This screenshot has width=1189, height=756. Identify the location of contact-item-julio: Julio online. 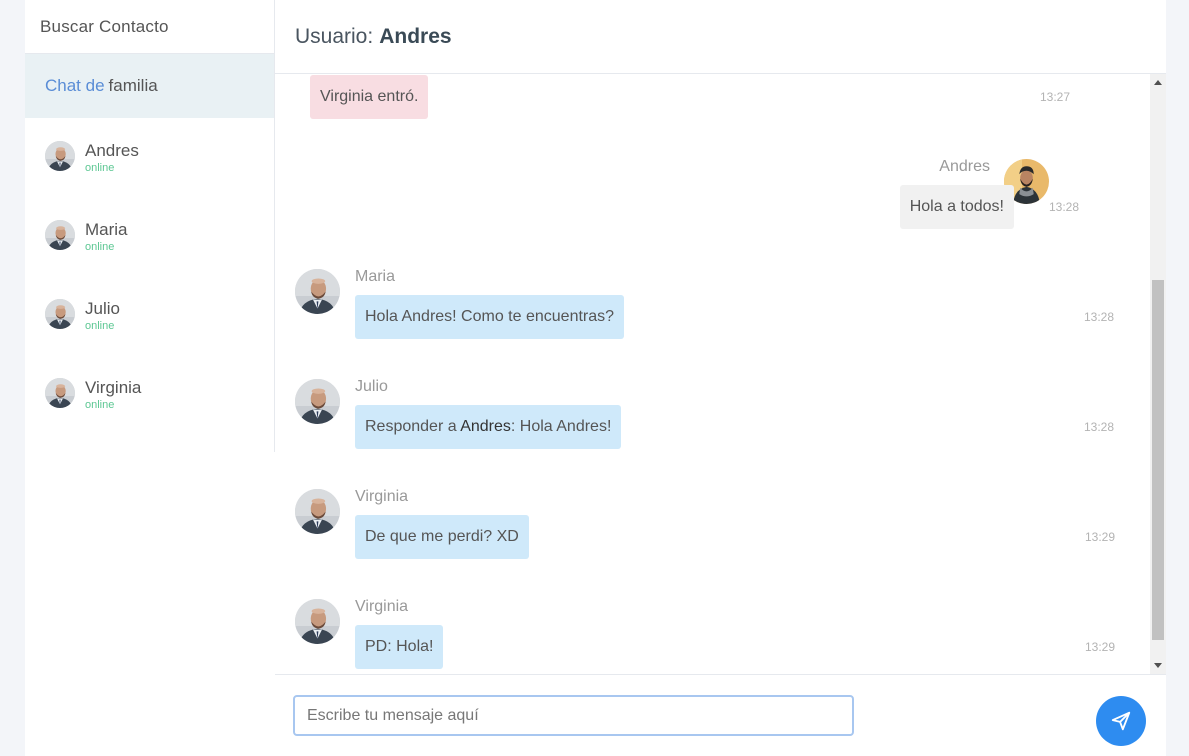
(149, 315).